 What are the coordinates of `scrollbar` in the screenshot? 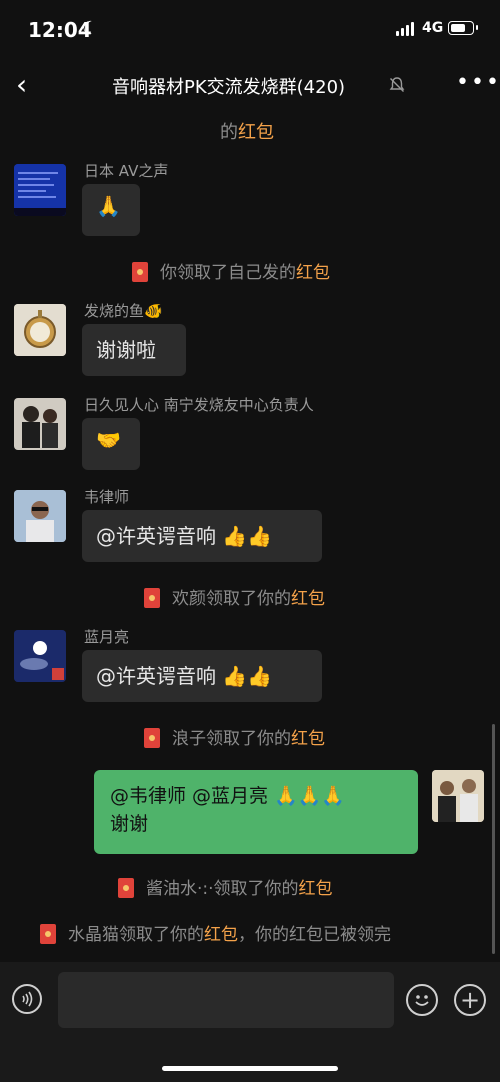 It's located at (493, 839).